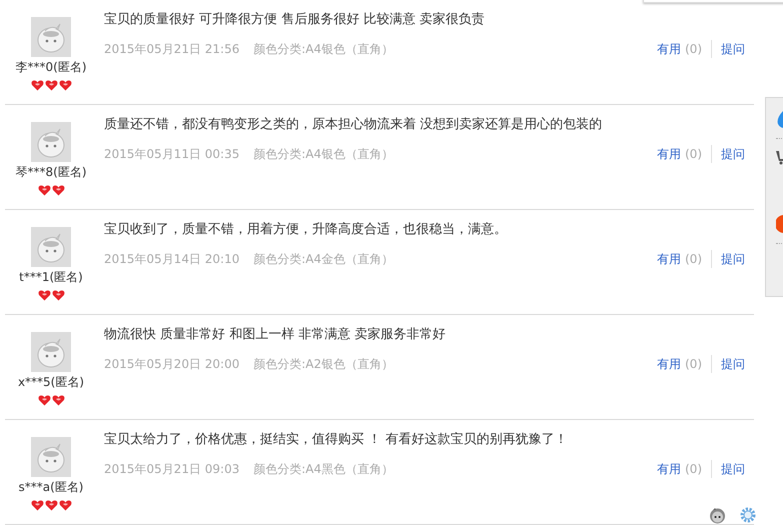 The width and height of the screenshot is (783, 525). What do you see at coordinates (748, 515) in the screenshot?
I see `settings-icon` at bounding box center [748, 515].